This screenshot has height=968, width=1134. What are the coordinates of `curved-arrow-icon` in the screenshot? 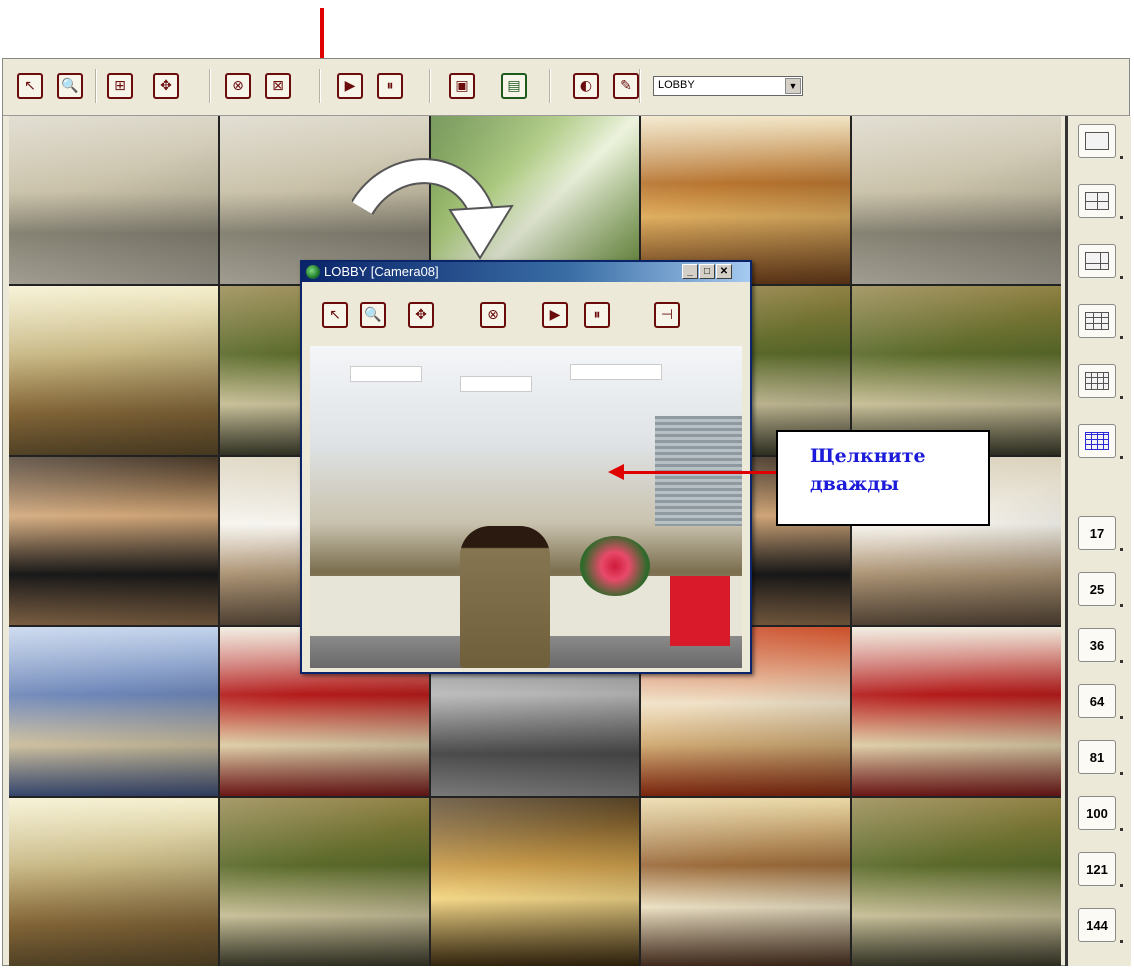 It's located at (433, 209).